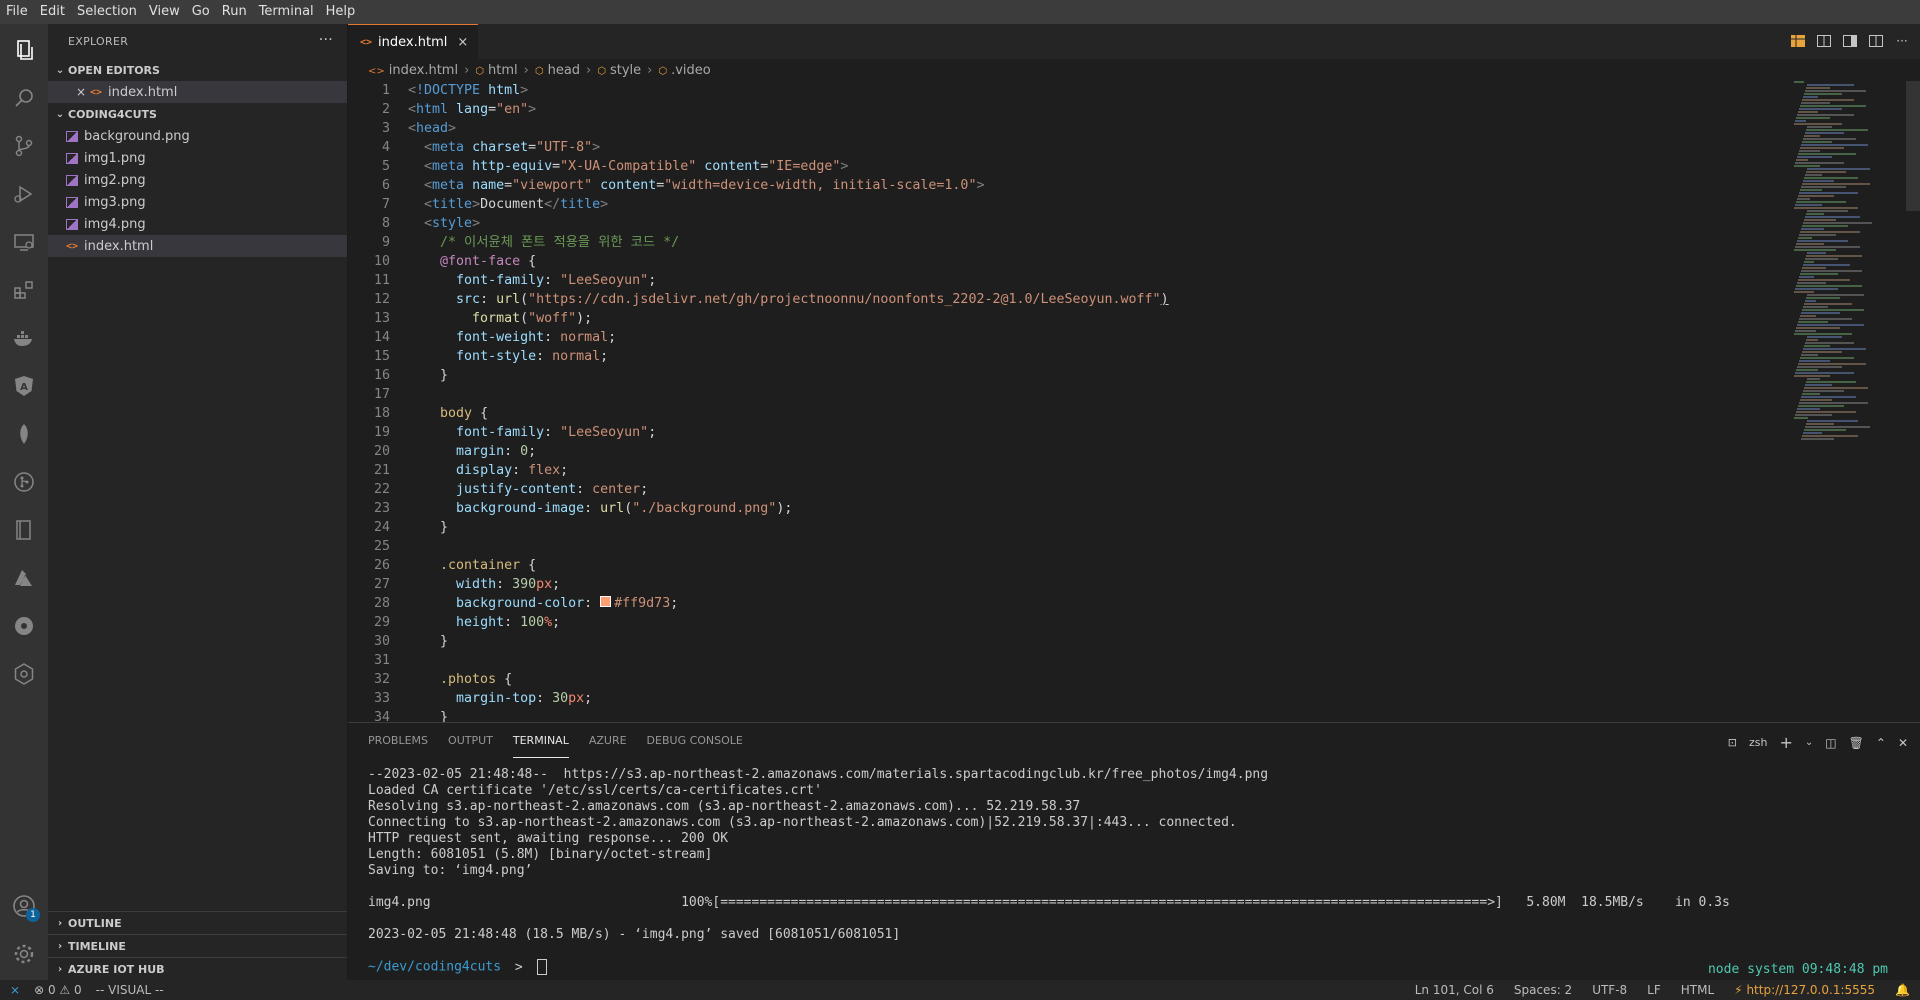 This screenshot has height=1000, width=1920. Describe the element at coordinates (1902, 41) in the screenshot. I see `more-editor-actions-icon: ···` at that location.